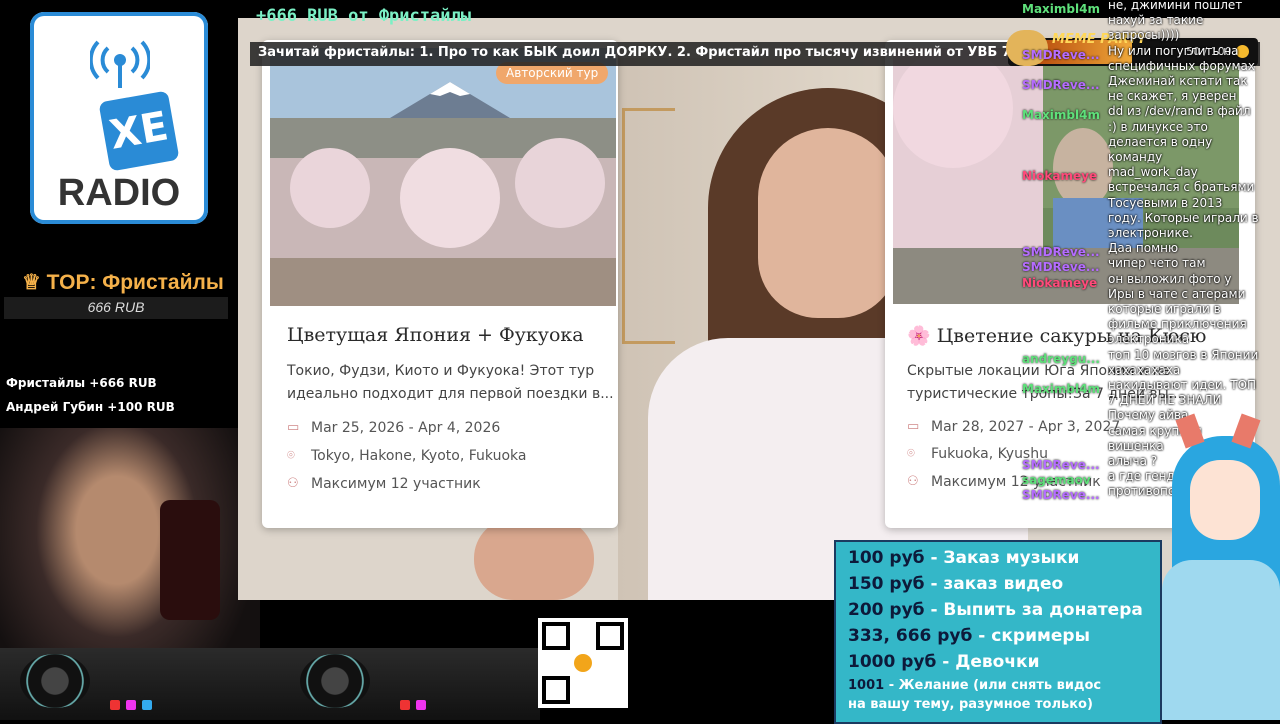 The image size is (1280, 724). Describe the element at coordinates (1173, 51) in the screenshot. I see `chat-message: Ну или погуглить на` at that location.